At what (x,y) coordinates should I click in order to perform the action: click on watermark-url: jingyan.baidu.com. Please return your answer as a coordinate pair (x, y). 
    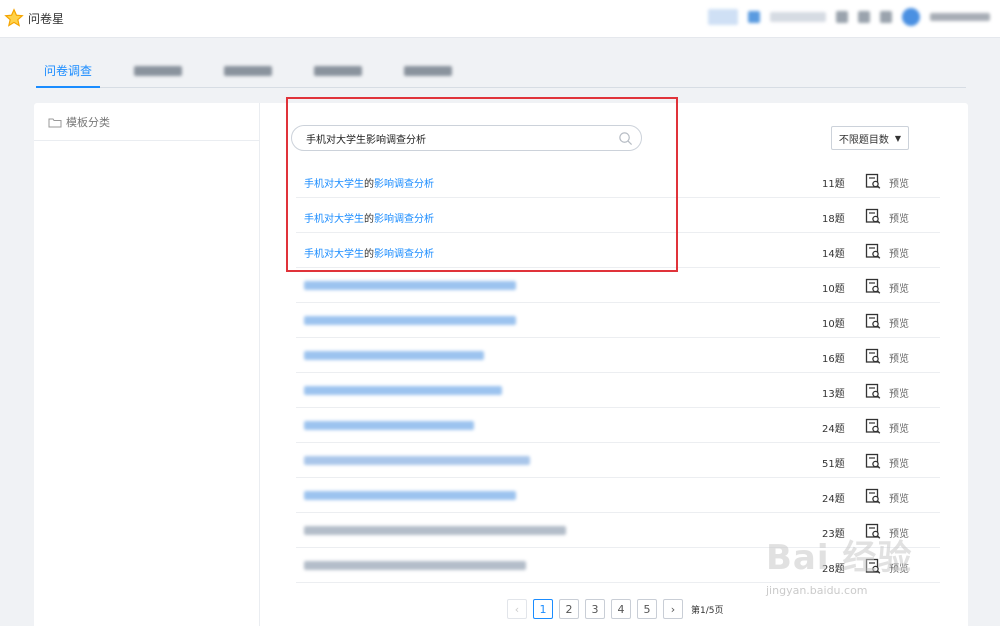
    Looking at the image, I should click on (817, 590).